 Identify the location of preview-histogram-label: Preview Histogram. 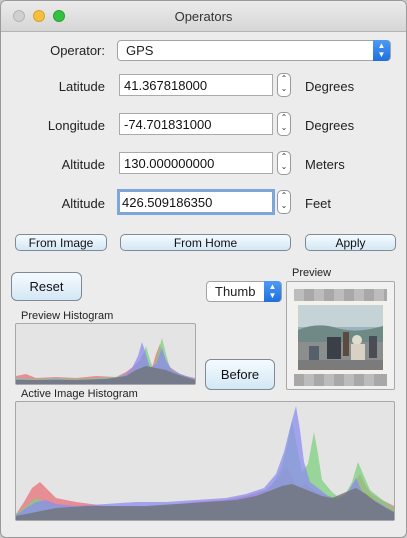
(67, 316).